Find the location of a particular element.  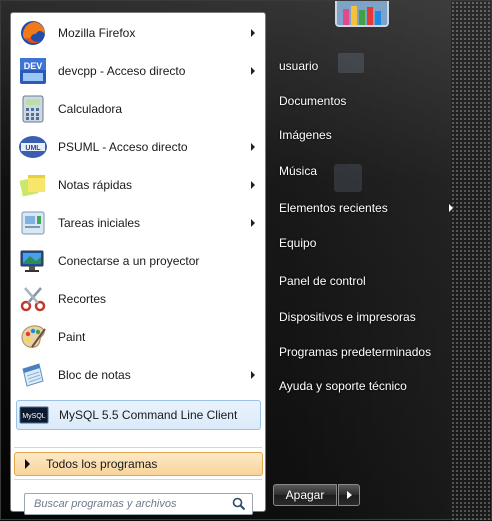

link-label: usuario is located at coordinates (299, 66).